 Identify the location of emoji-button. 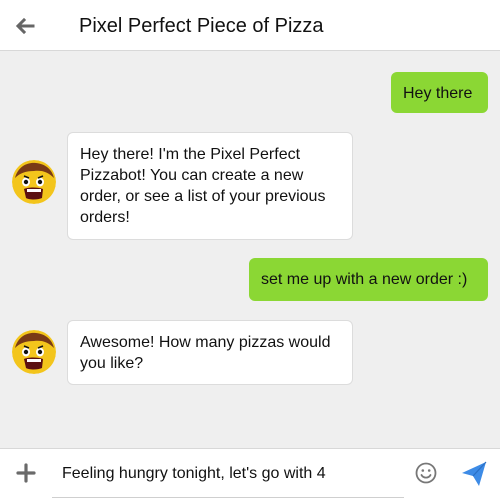
(426, 473).